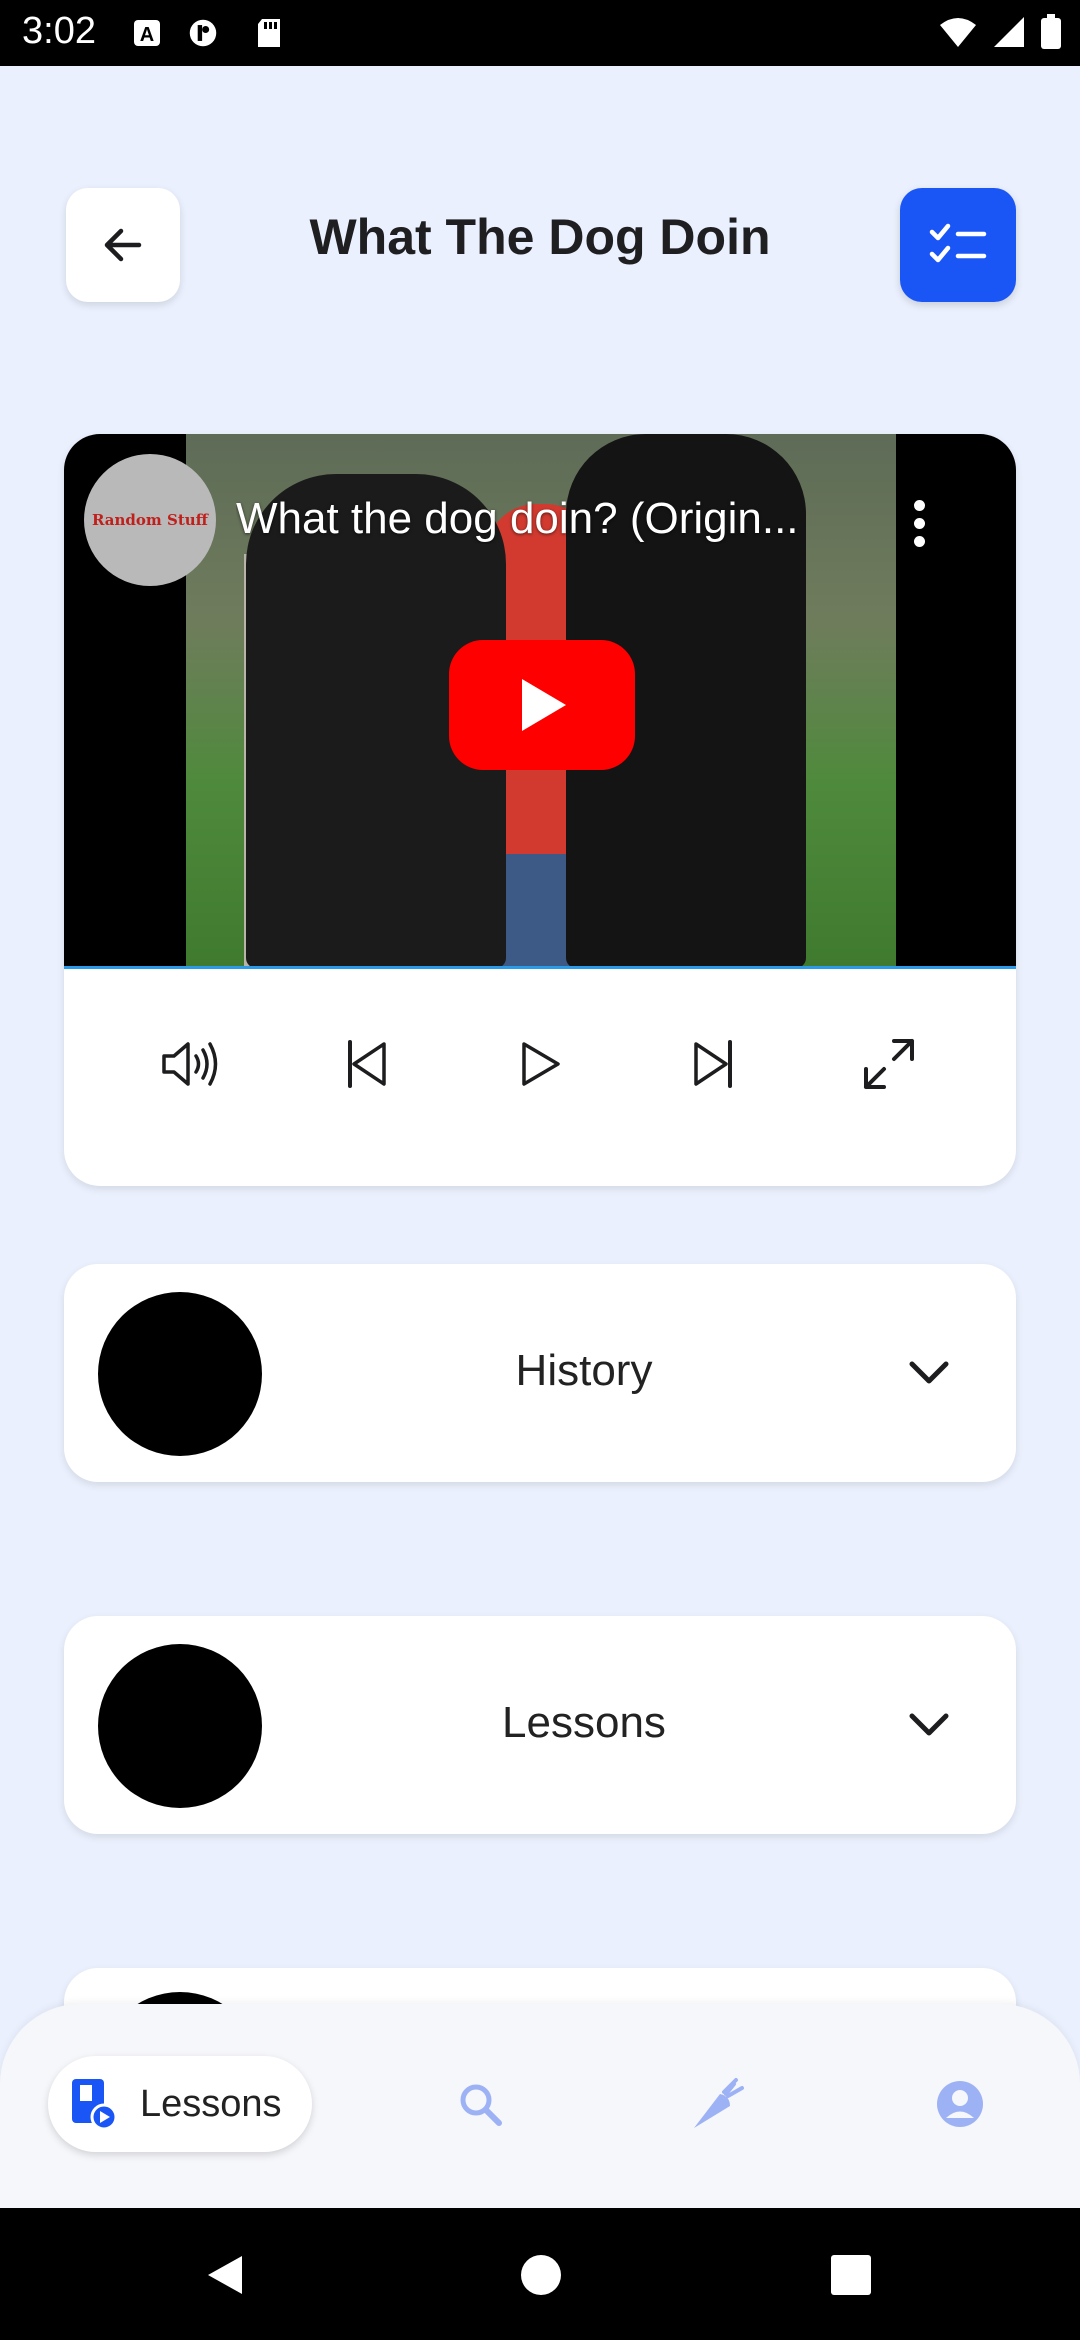 This screenshot has height=2340, width=1080. I want to click on history-section: History, so click(540, 1373).